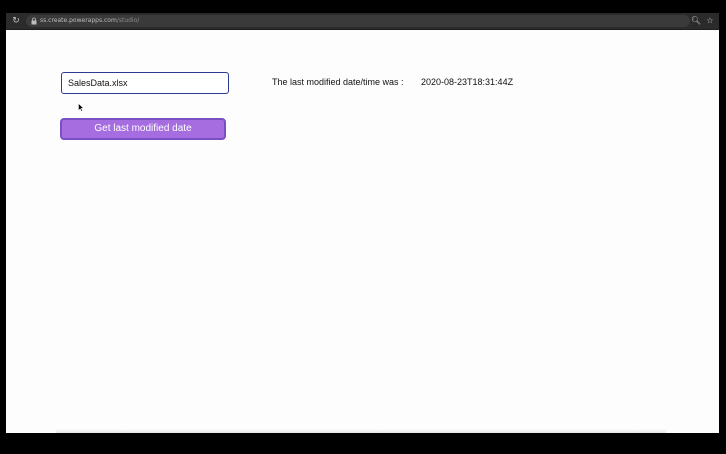  Describe the element at coordinates (34, 21) in the screenshot. I see `lock-icon` at that location.